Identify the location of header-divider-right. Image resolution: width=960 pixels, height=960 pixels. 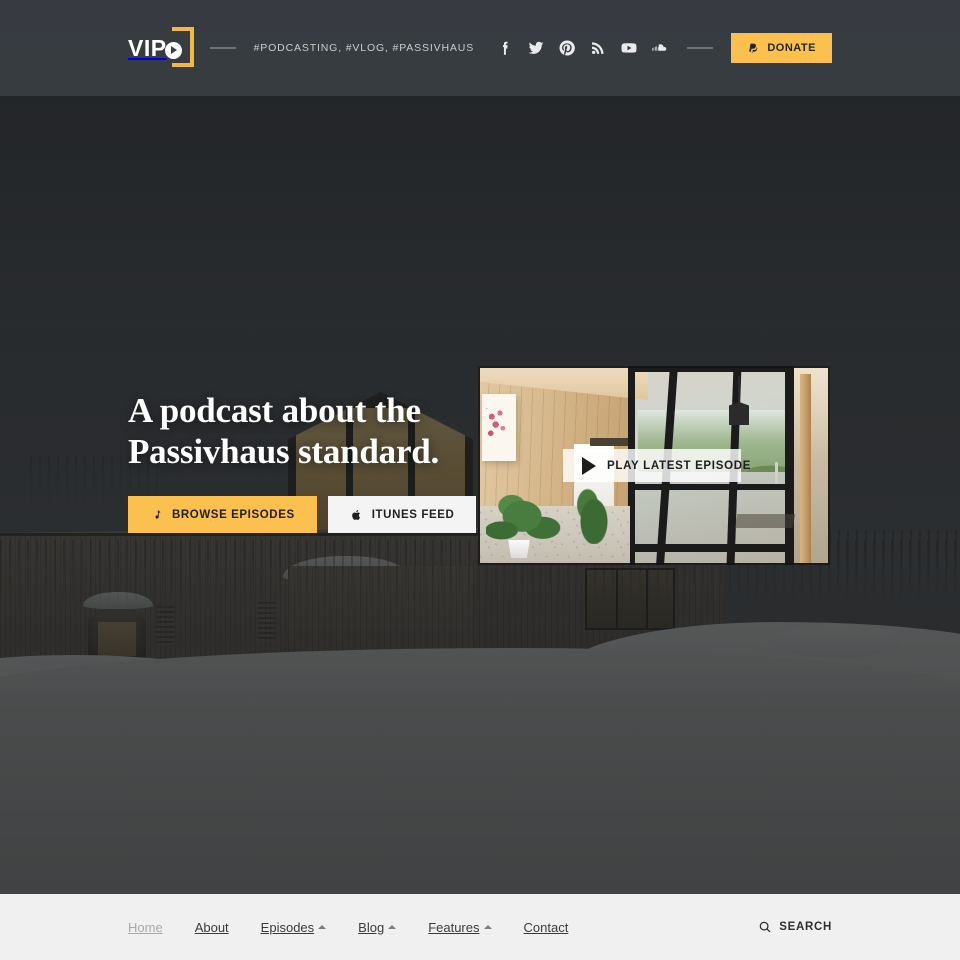
(700, 48).